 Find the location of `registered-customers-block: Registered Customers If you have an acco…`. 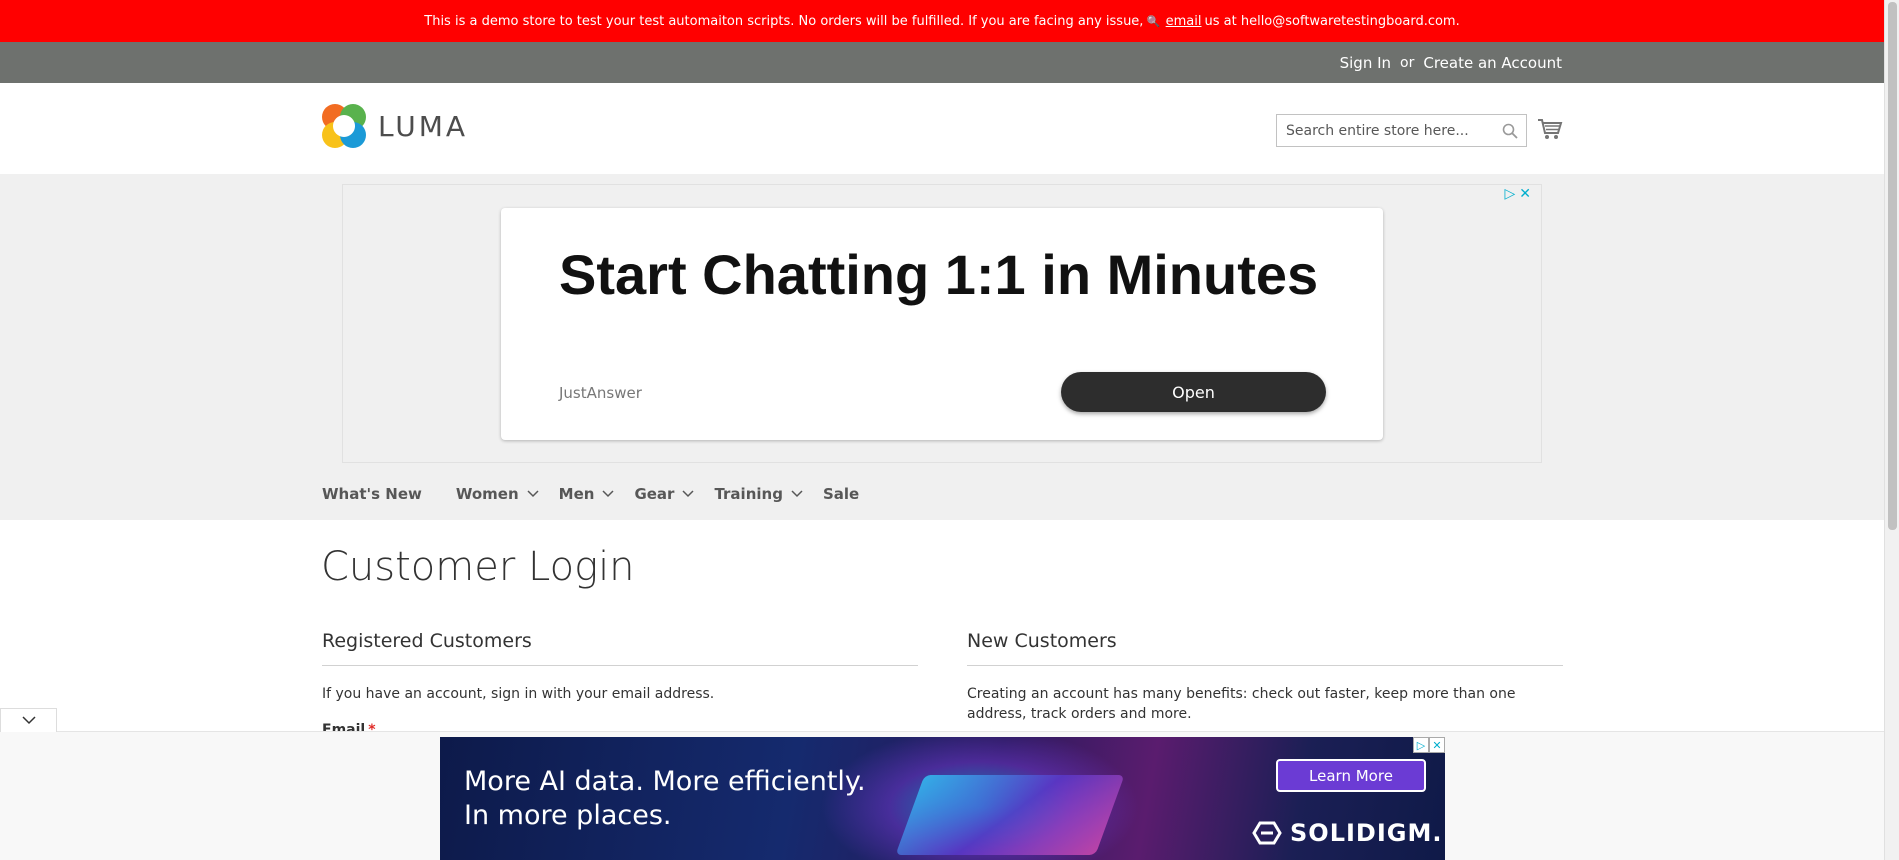

registered-customers-block: Registered Customers If you have an acco… is located at coordinates (620, 667).